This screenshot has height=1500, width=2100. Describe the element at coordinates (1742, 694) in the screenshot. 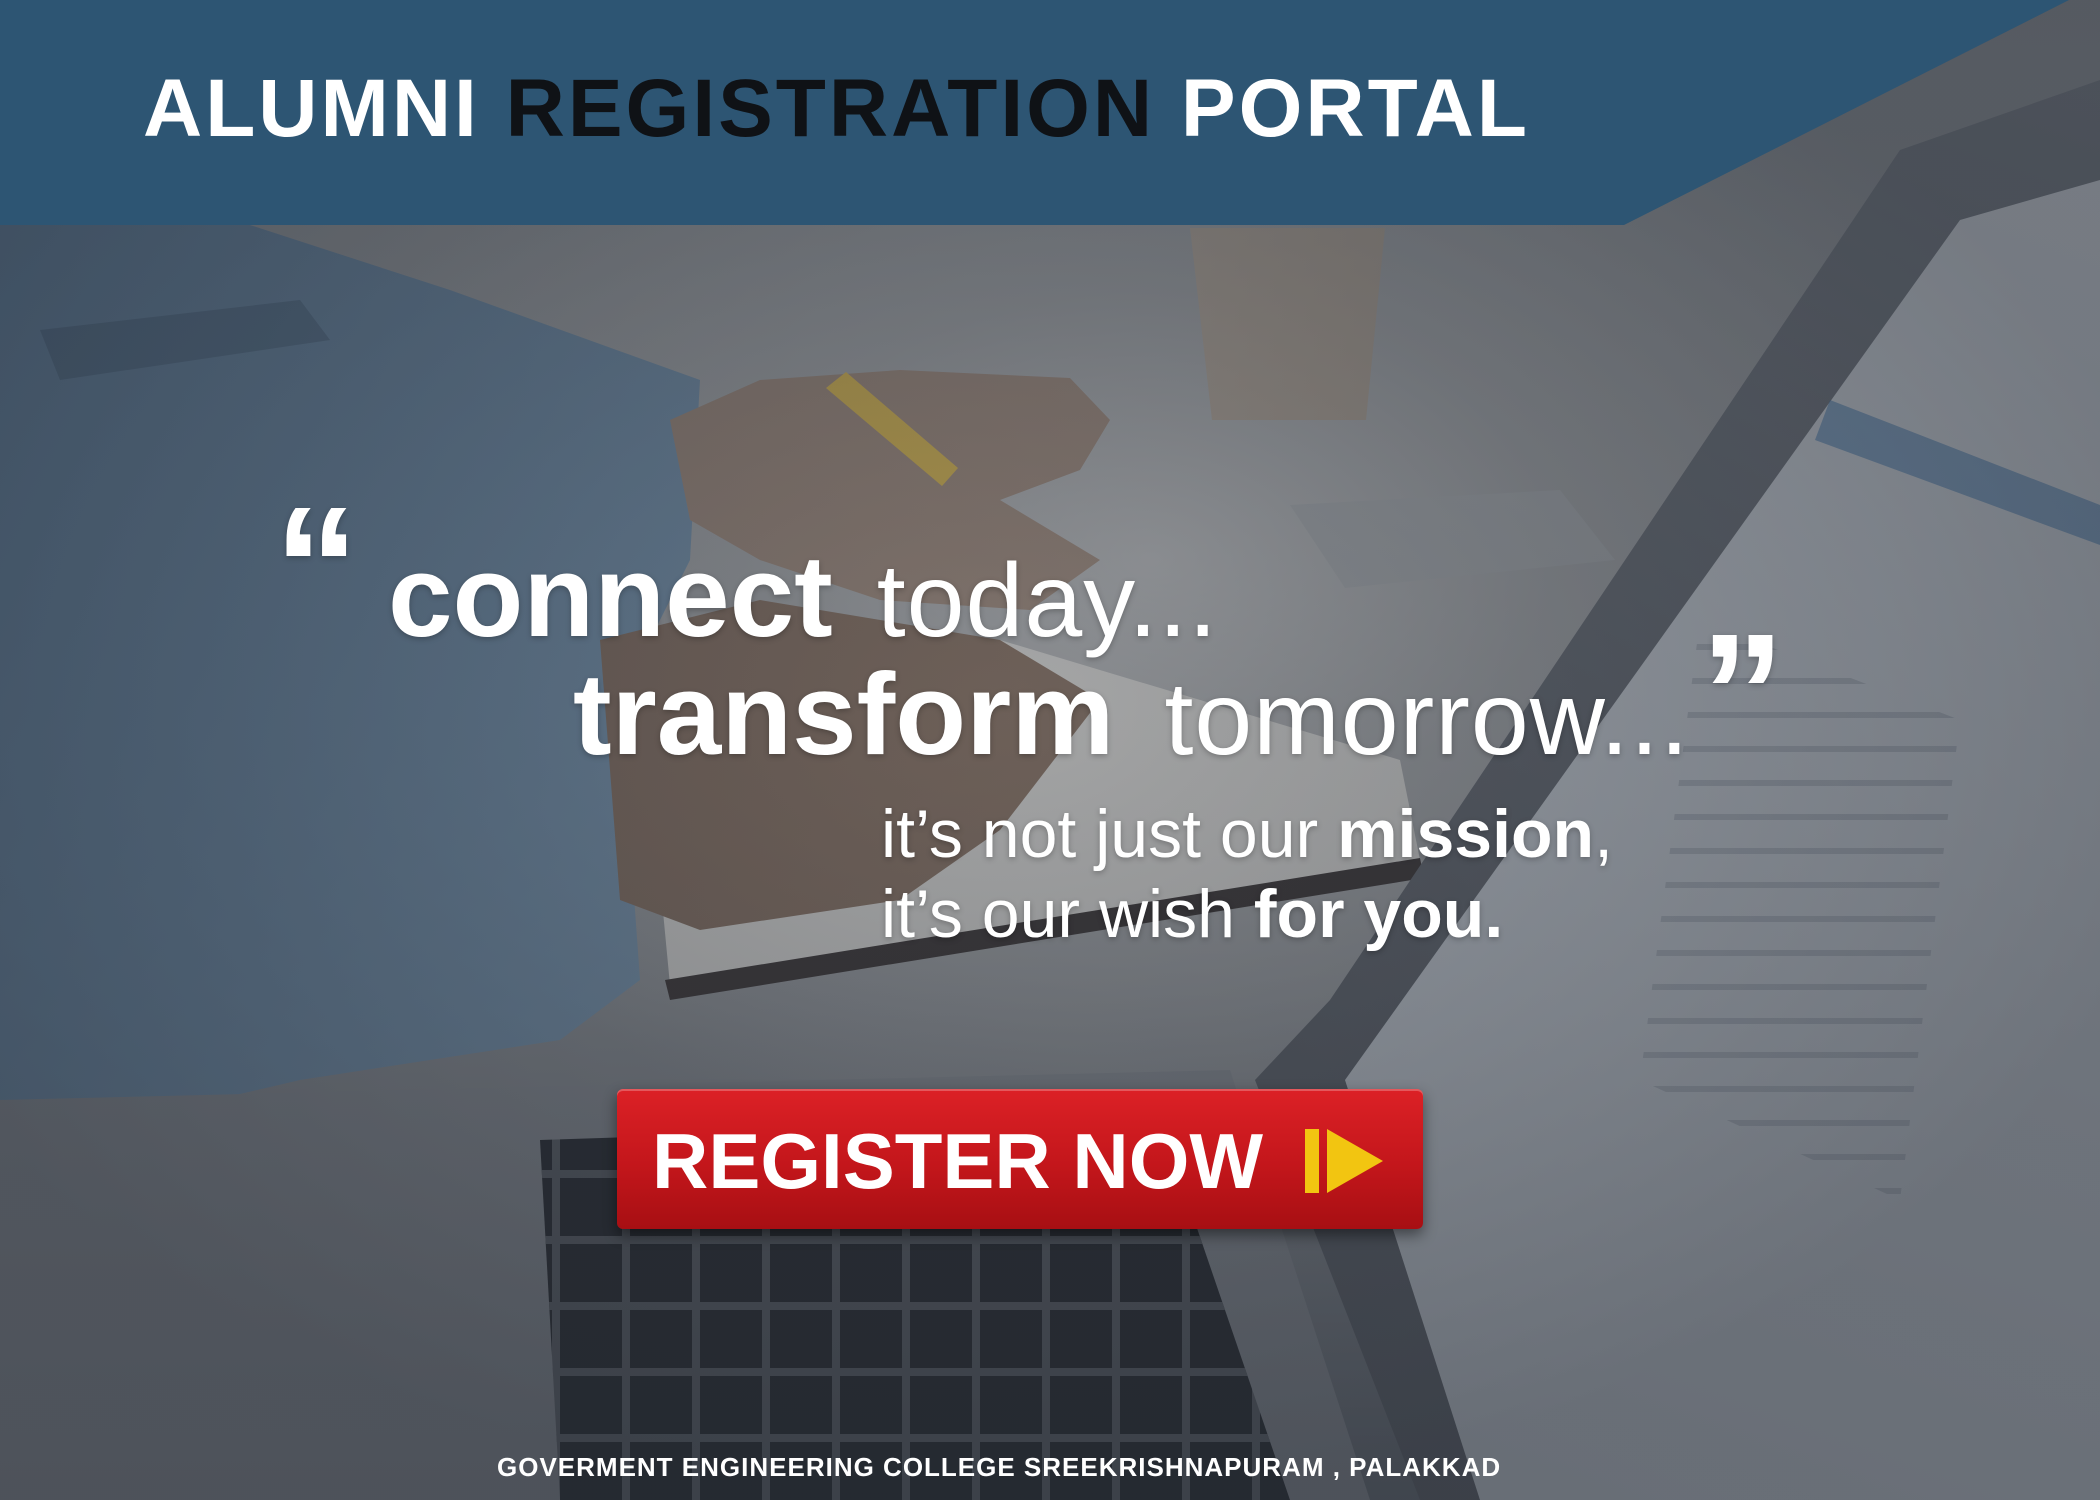

I see `close-quote-icon: ”` at that location.